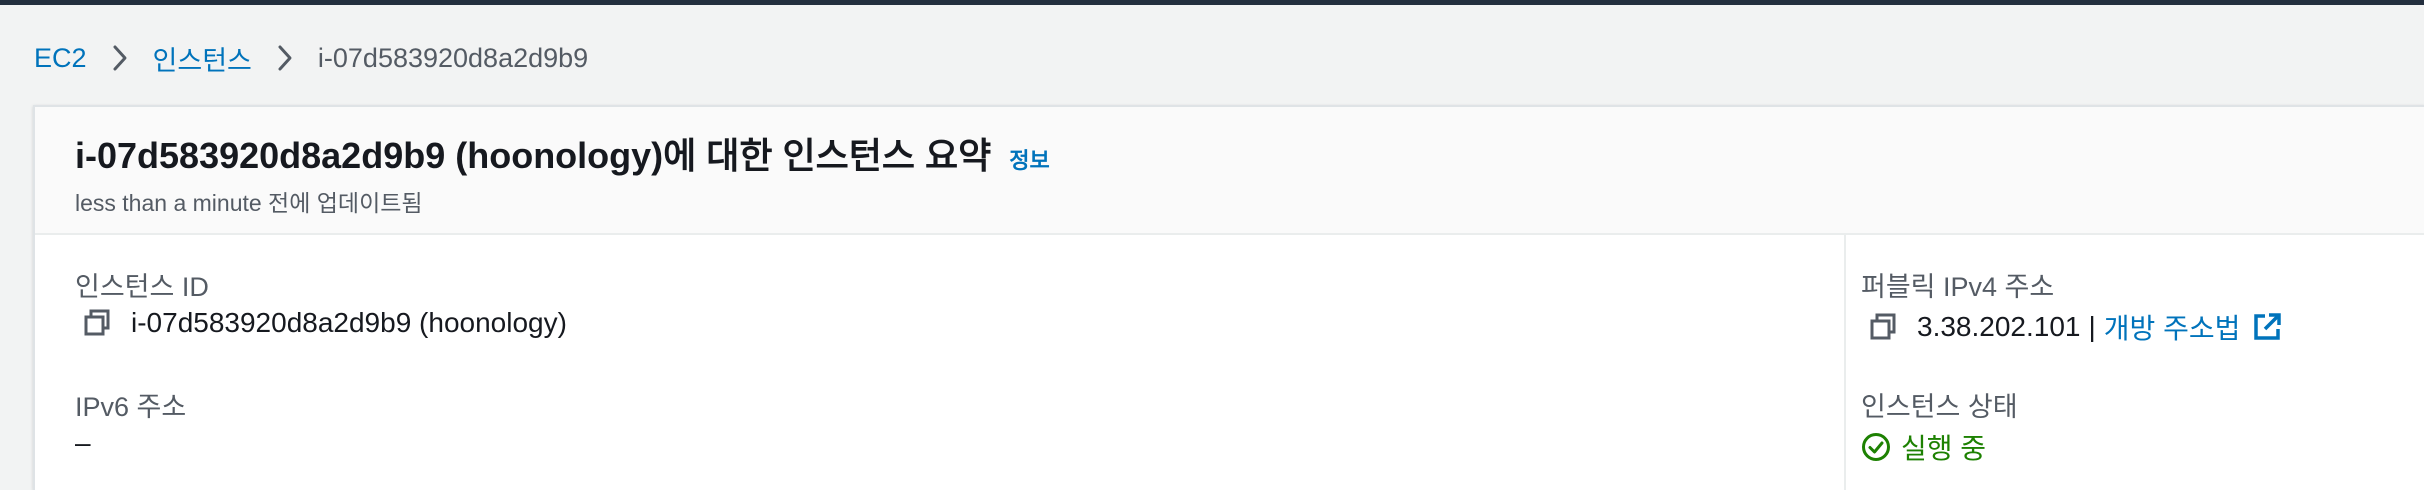 This screenshot has height=490, width=2424. Describe the element at coordinates (1212, 2) in the screenshot. I see `top-nav-bar` at that location.